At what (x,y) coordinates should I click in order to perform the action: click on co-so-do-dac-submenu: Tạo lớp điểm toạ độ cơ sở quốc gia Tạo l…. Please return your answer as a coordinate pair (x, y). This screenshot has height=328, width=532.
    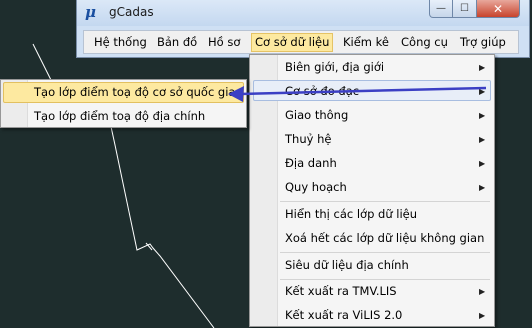
    Looking at the image, I should click on (123, 103).